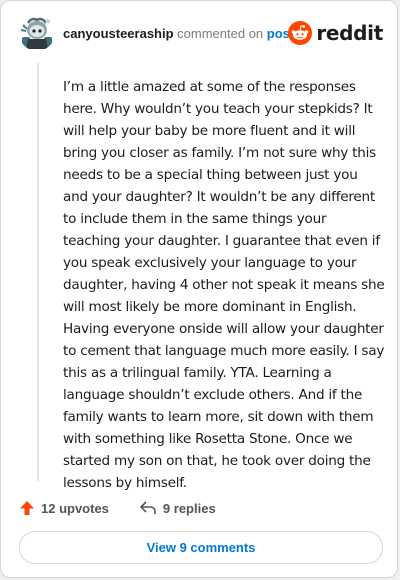 The image size is (400, 580). I want to click on reddit-logo: reddit, so click(335, 33).